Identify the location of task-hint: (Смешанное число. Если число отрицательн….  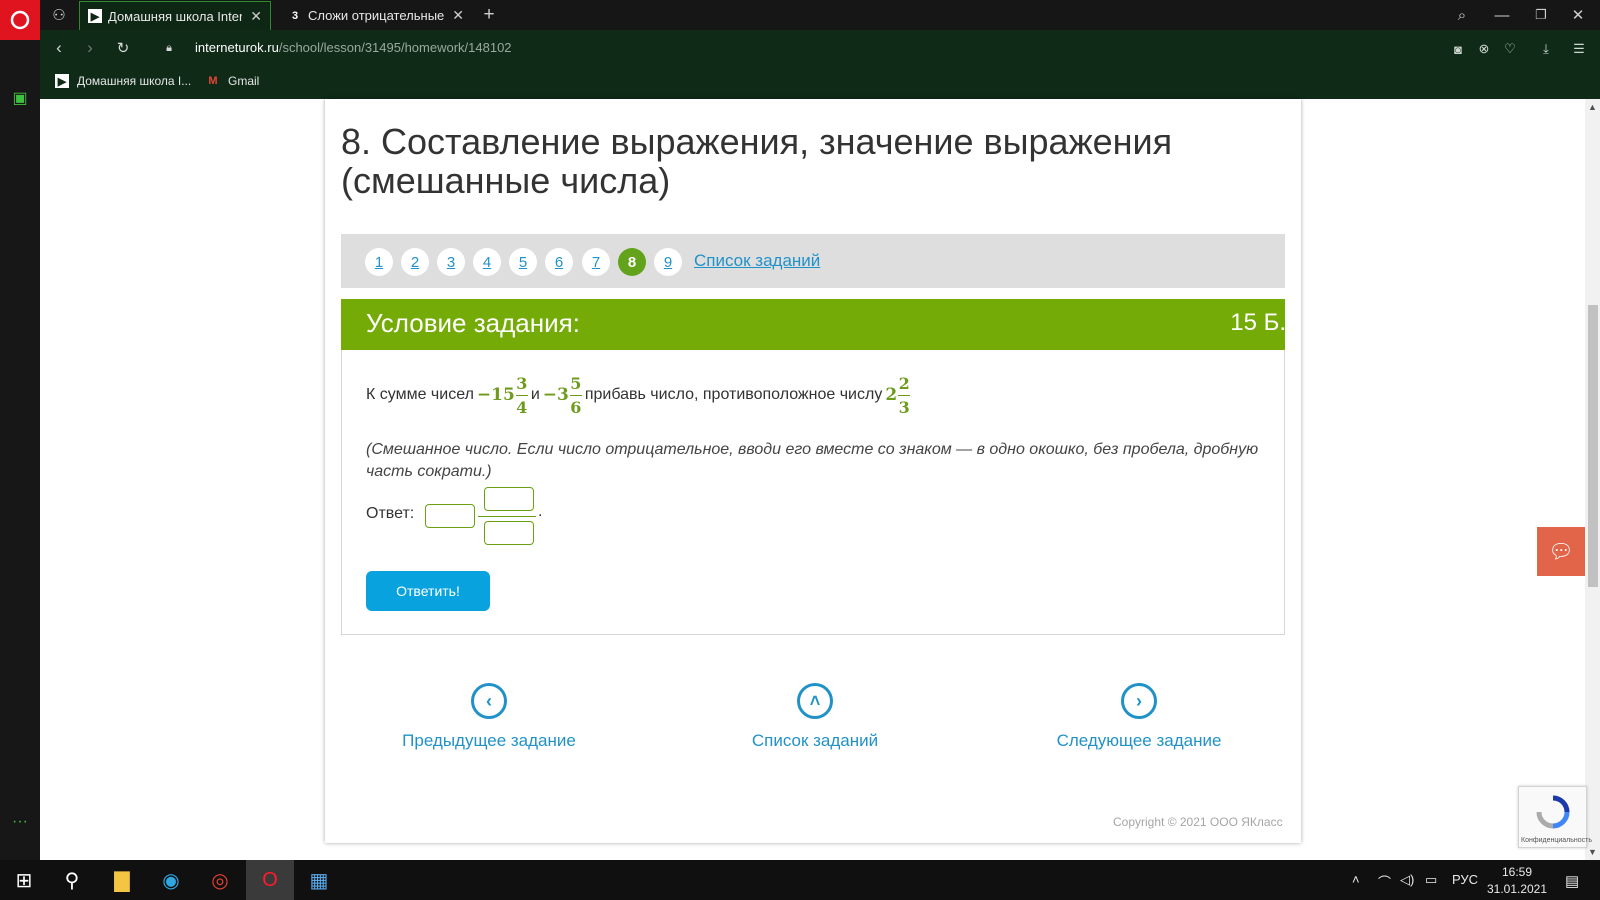
(812, 460).